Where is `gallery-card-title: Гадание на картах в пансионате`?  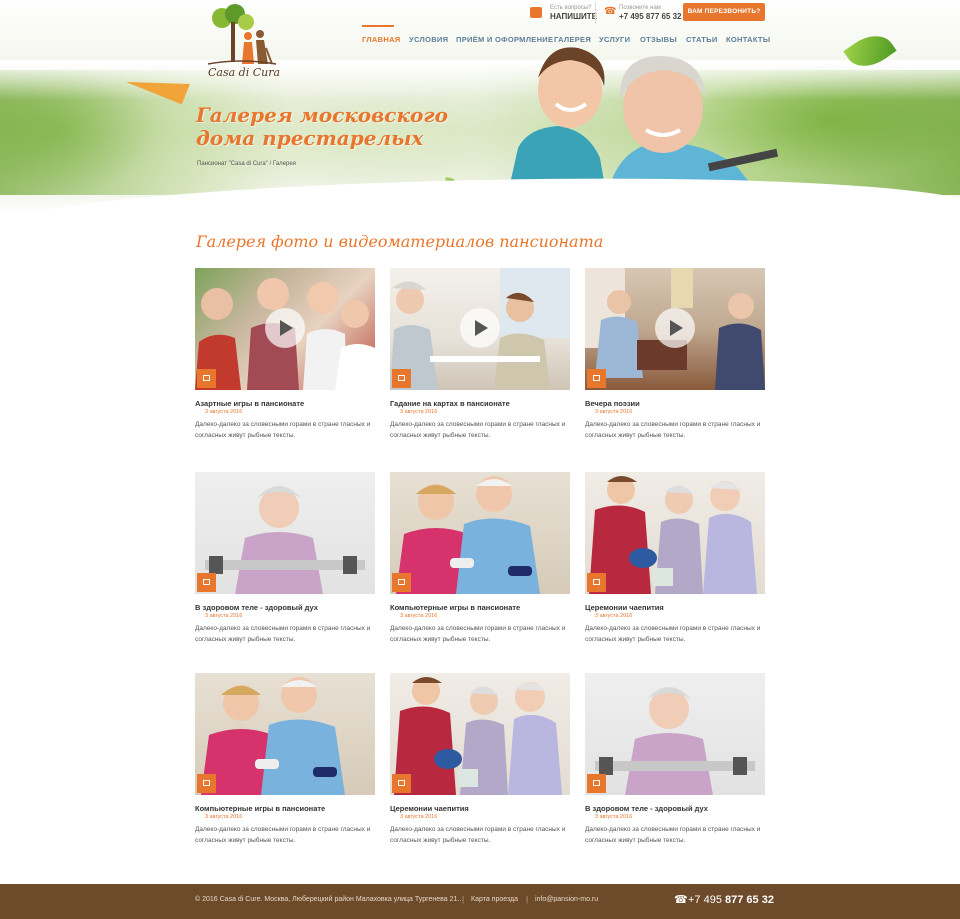
gallery-card-title: Гадание на картах в пансионате is located at coordinates (480, 403).